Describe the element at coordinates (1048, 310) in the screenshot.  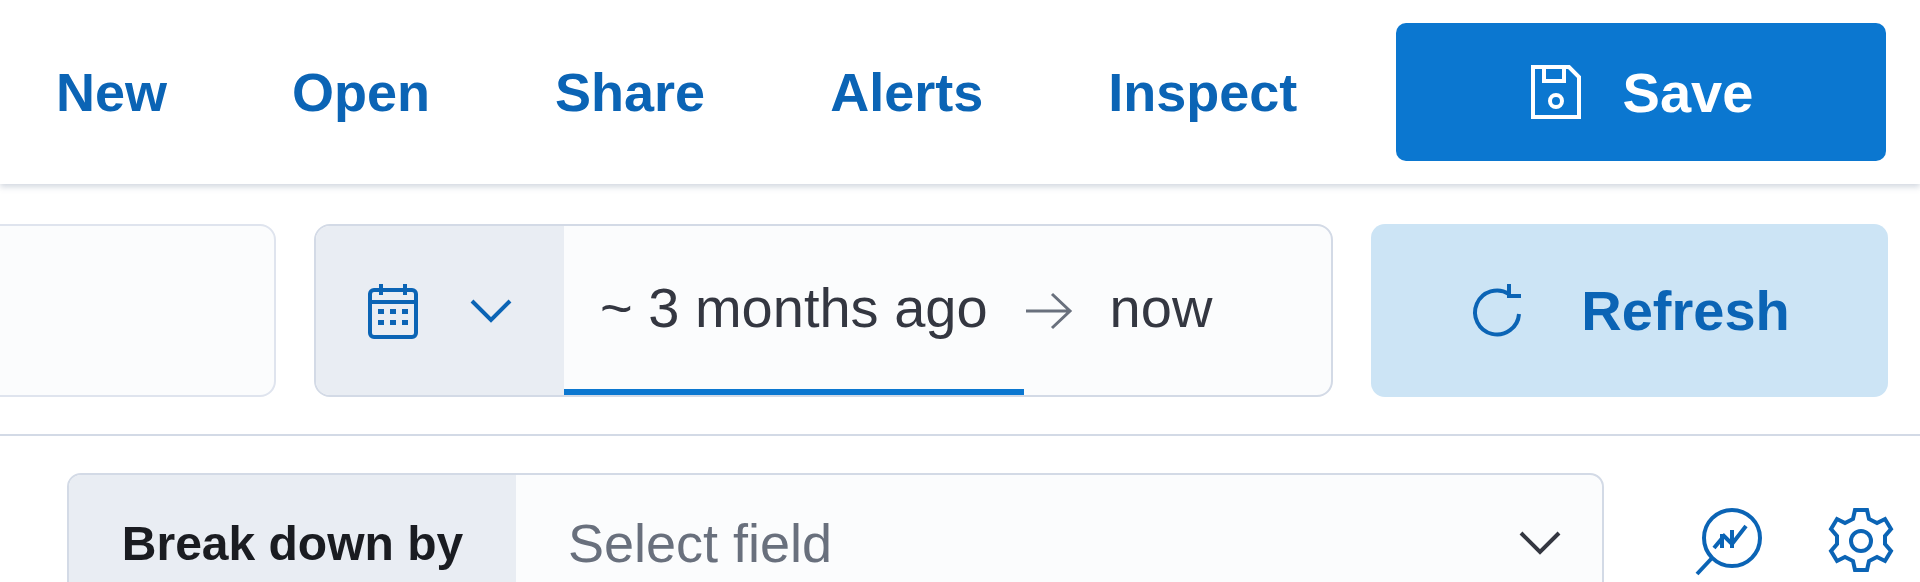
I see `arrow-right-icon` at that location.